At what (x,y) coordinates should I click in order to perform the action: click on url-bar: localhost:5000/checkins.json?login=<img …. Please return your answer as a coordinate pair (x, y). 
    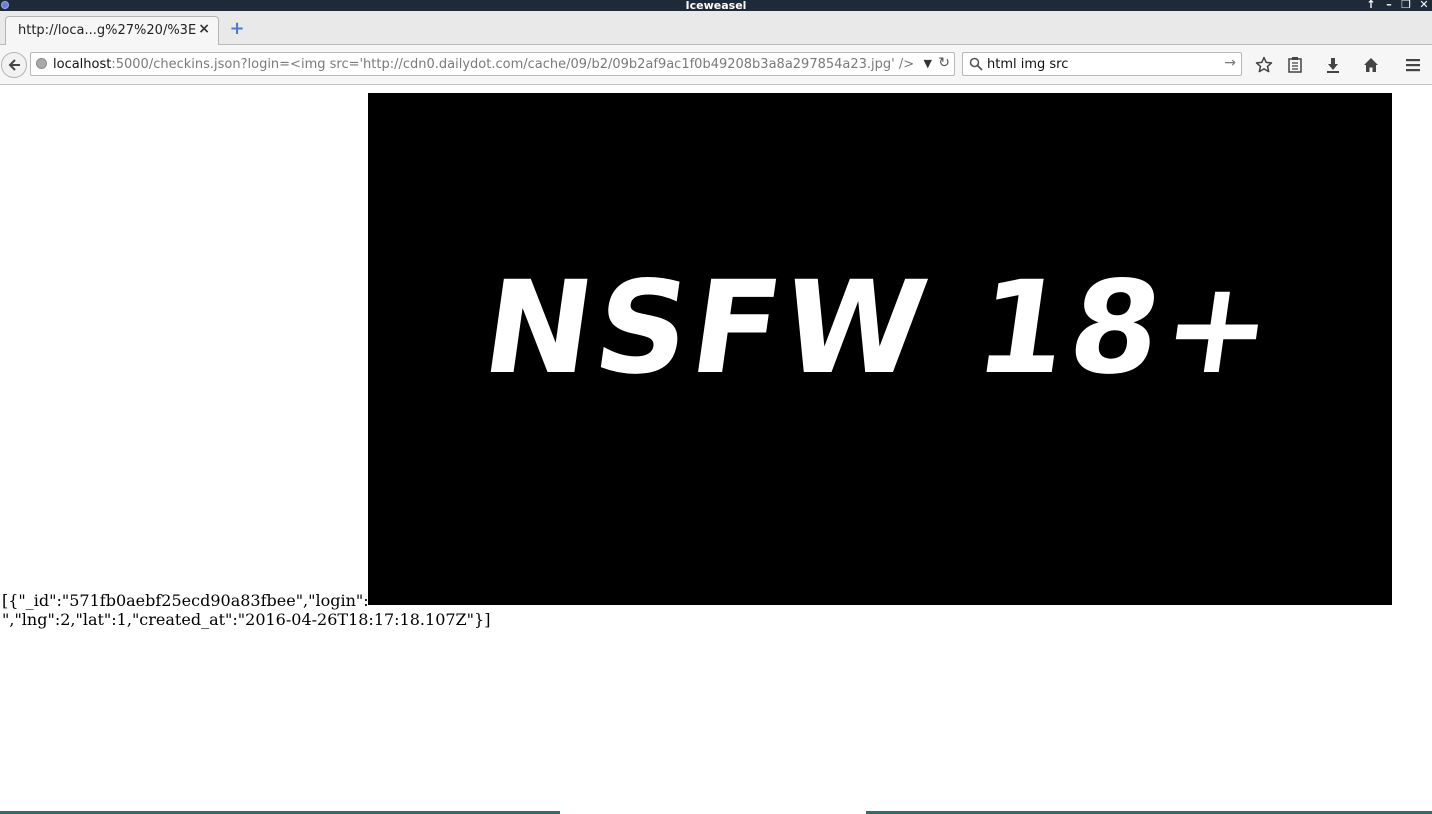
    Looking at the image, I should click on (492, 64).